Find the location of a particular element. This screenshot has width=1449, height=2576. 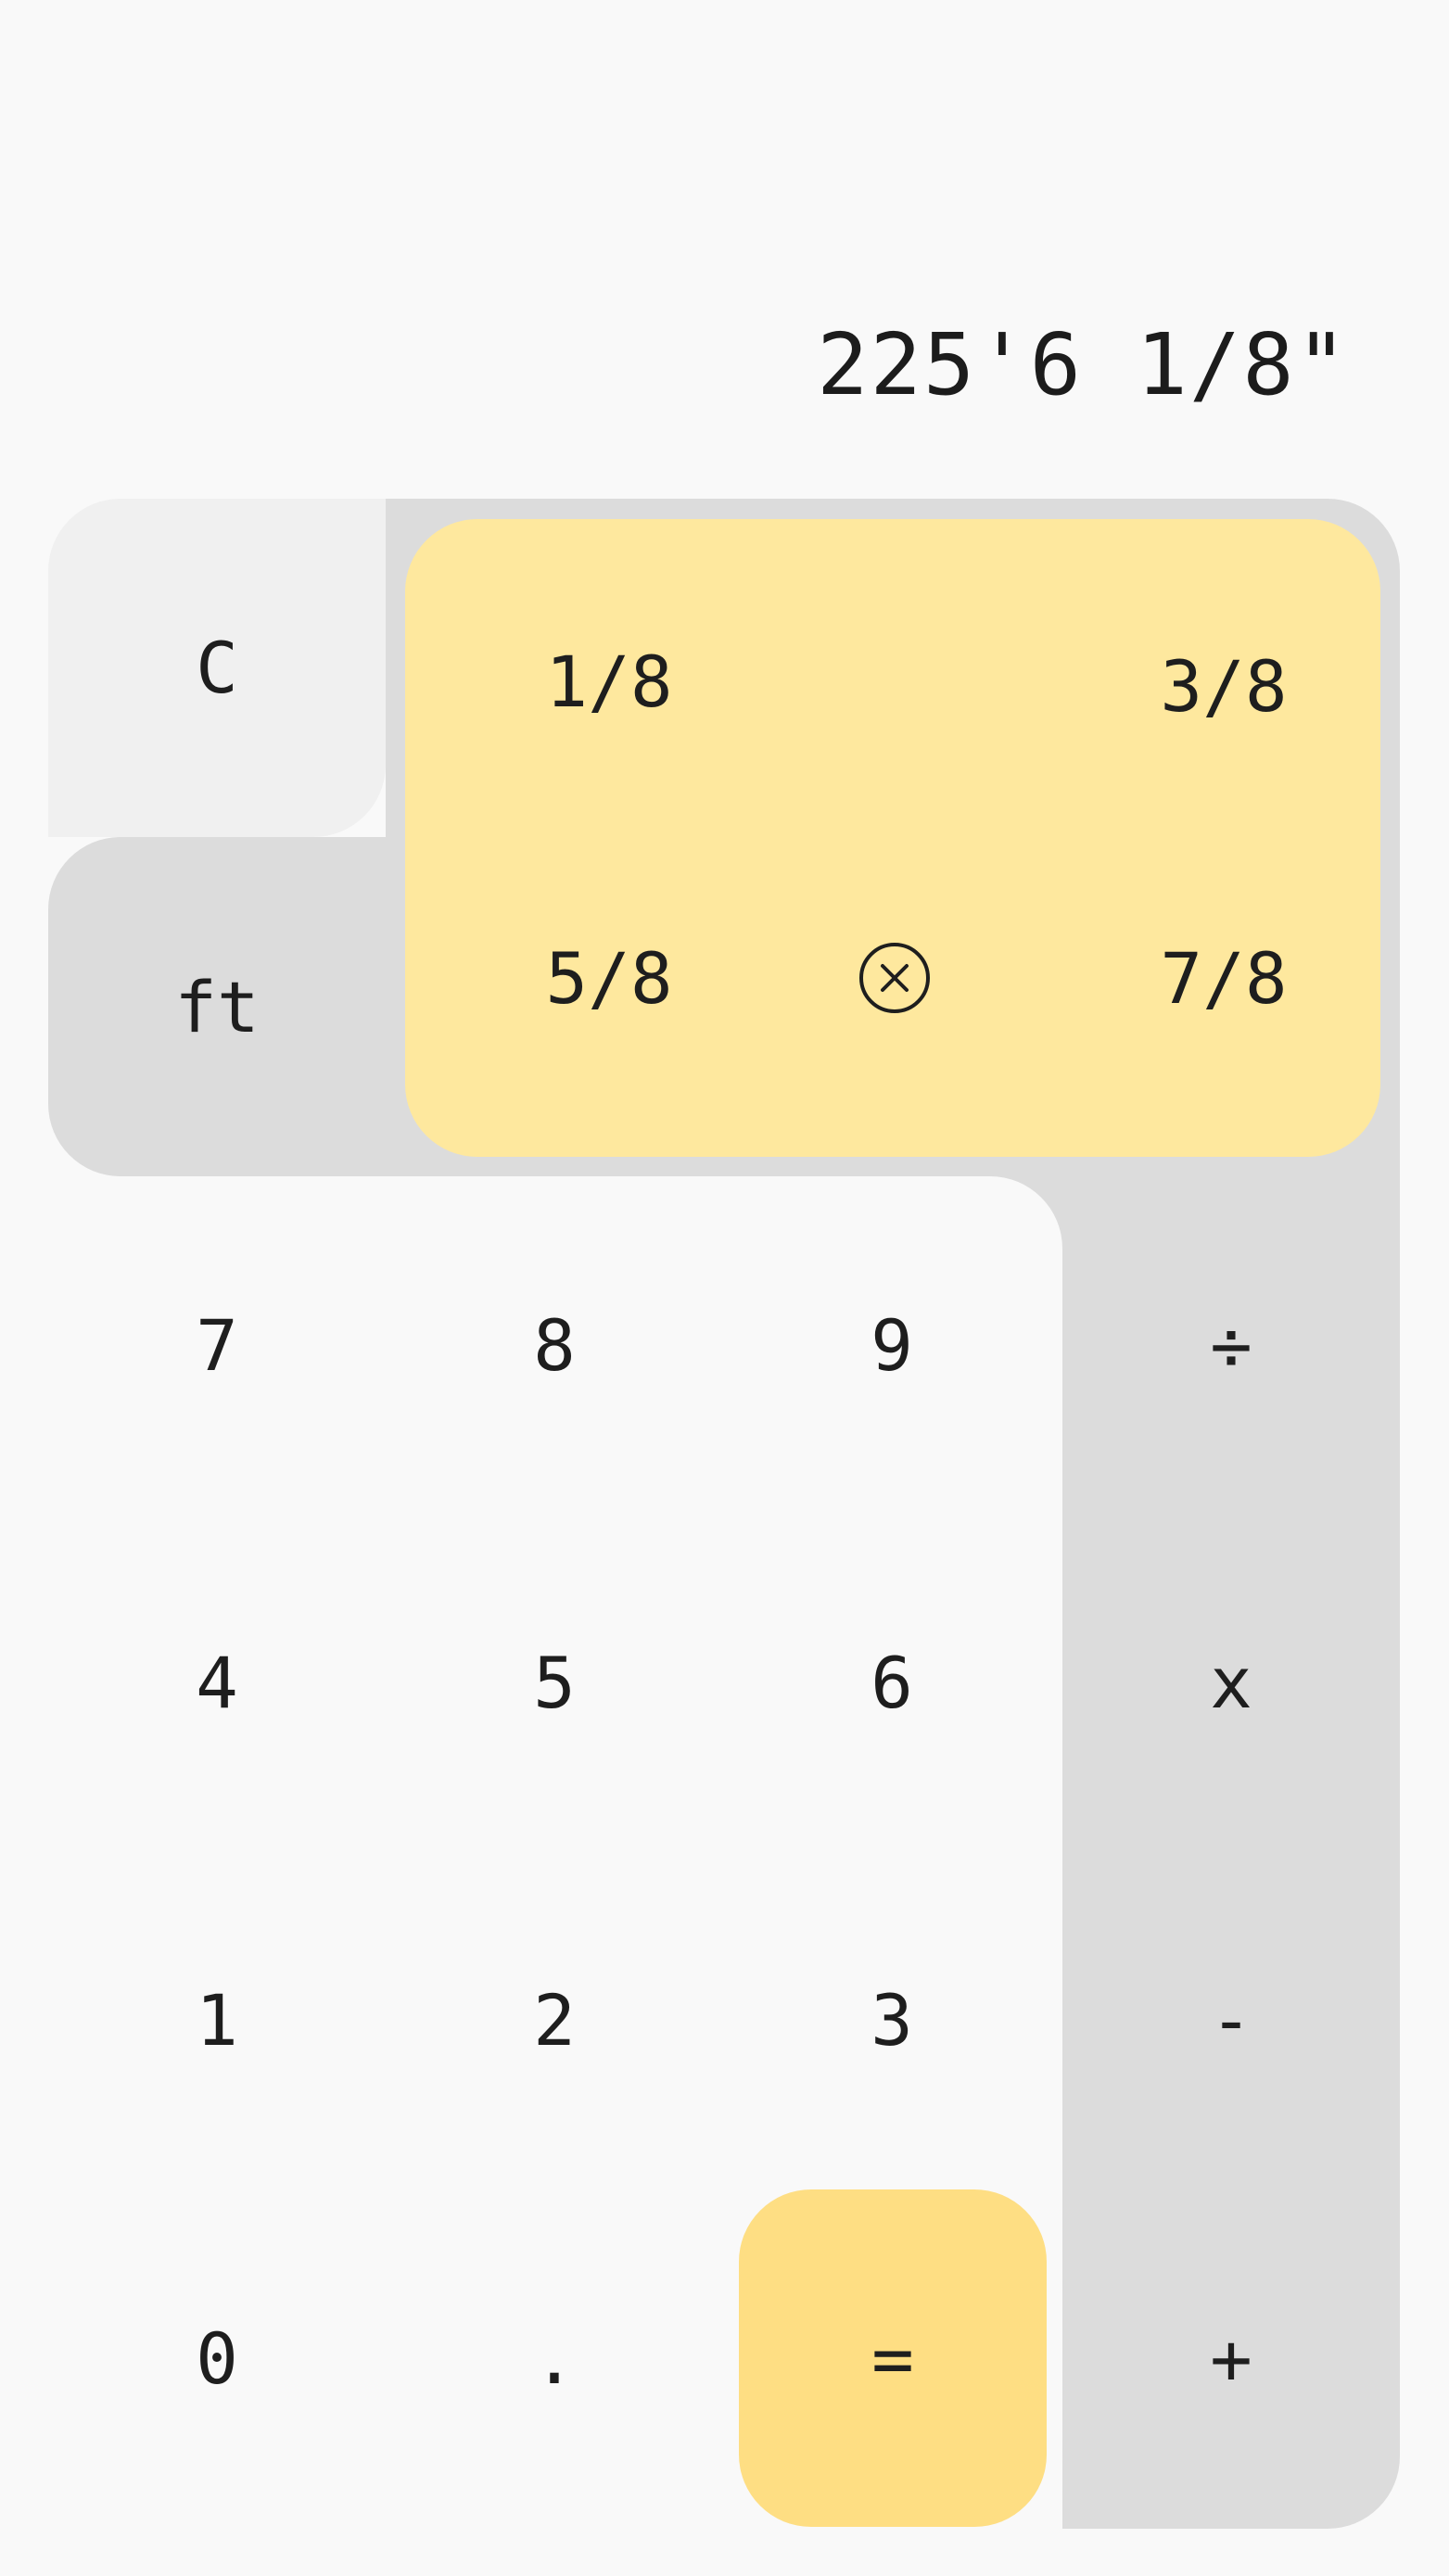

multiply-button: x is located at coordinates (1231, 1682).